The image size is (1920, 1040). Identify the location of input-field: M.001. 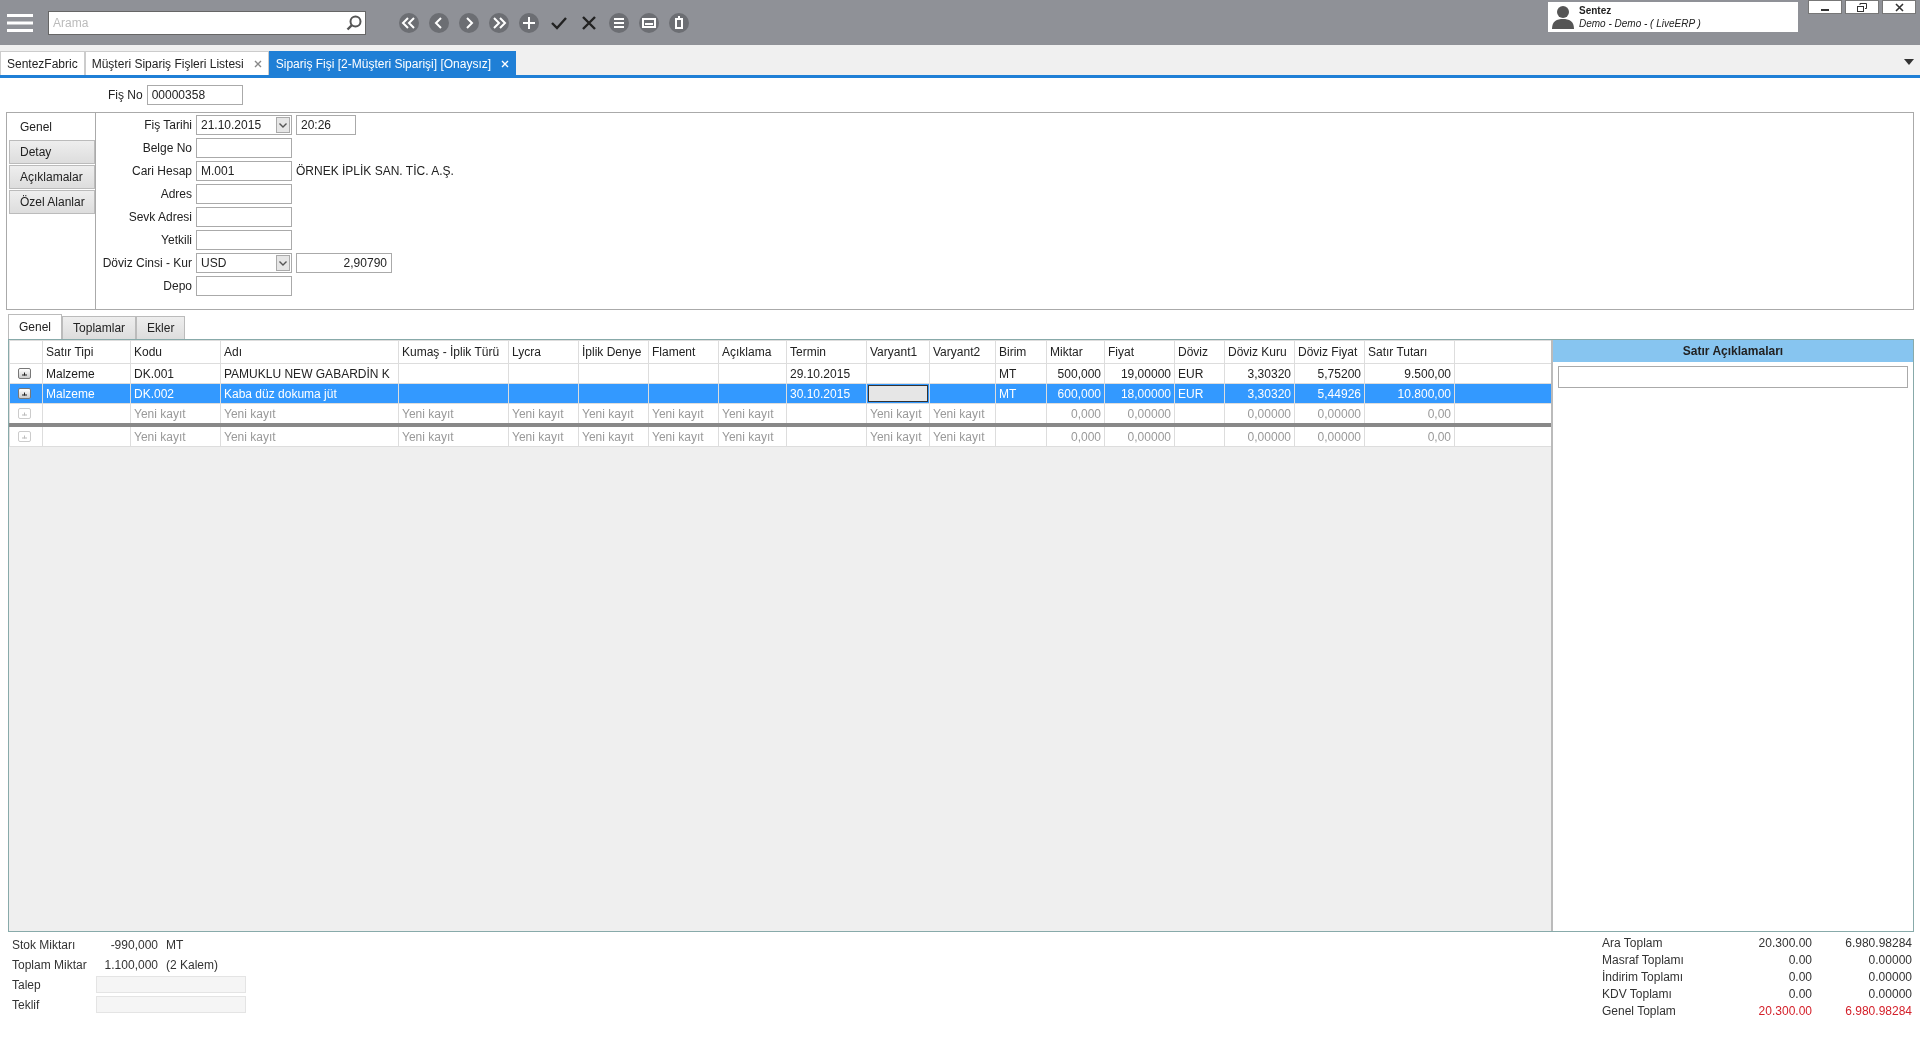
(244, 171).